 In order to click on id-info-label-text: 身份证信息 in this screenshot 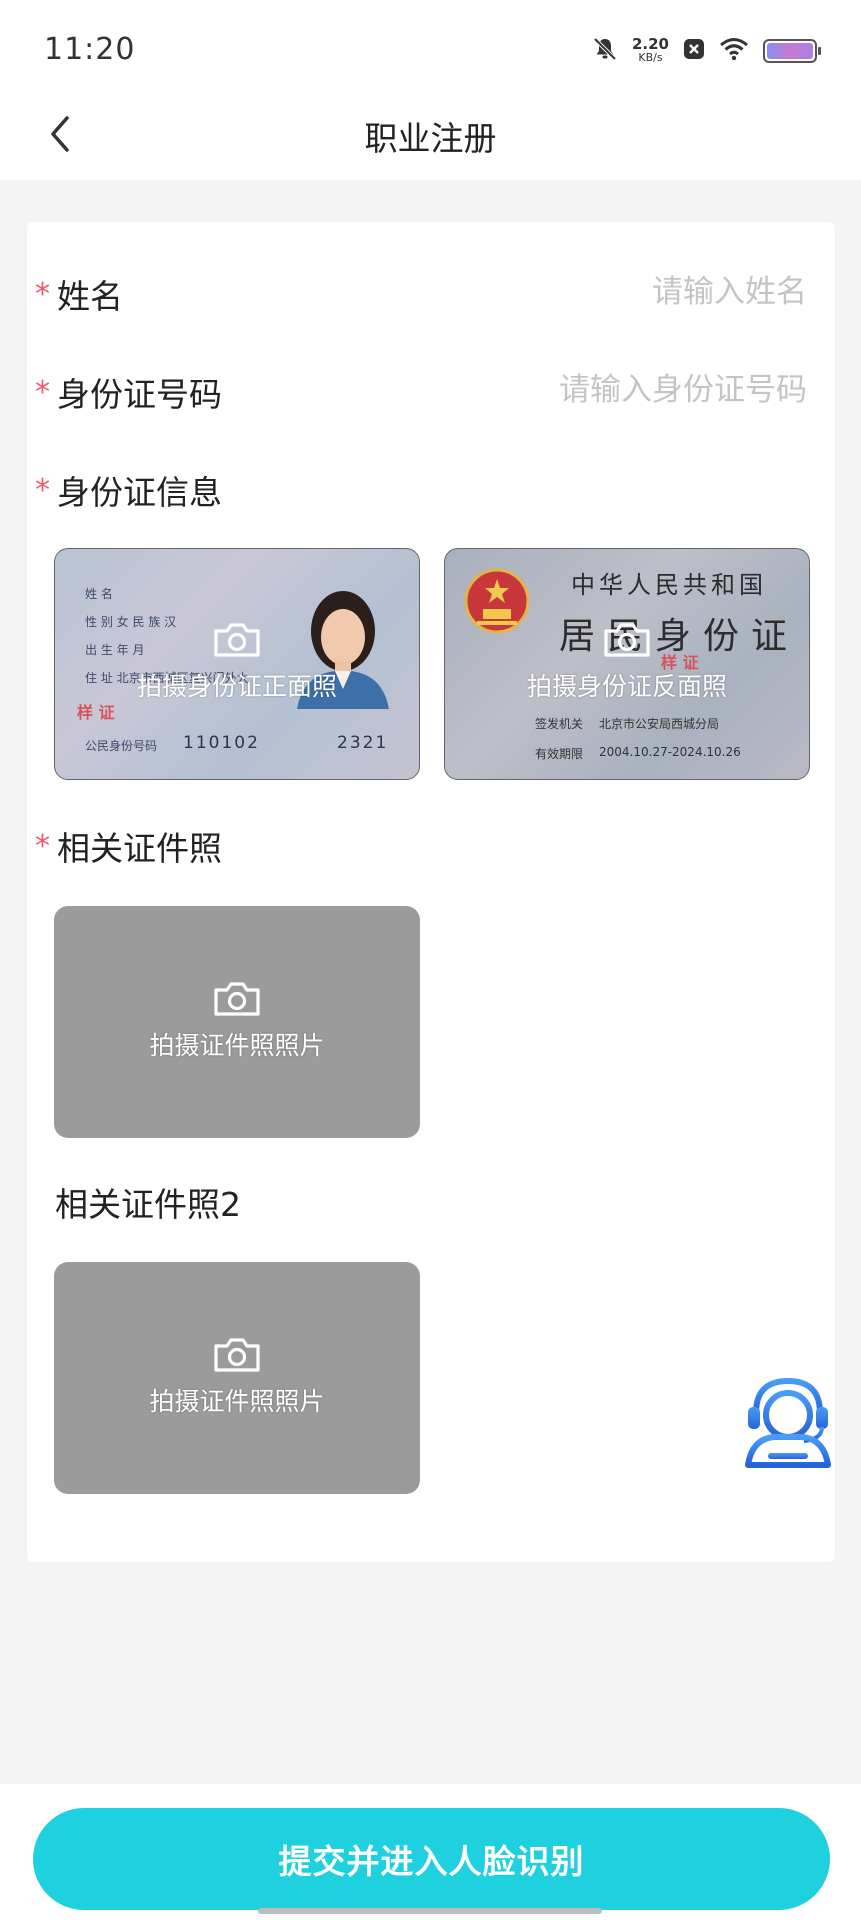, I will do `click(139, 492)`.